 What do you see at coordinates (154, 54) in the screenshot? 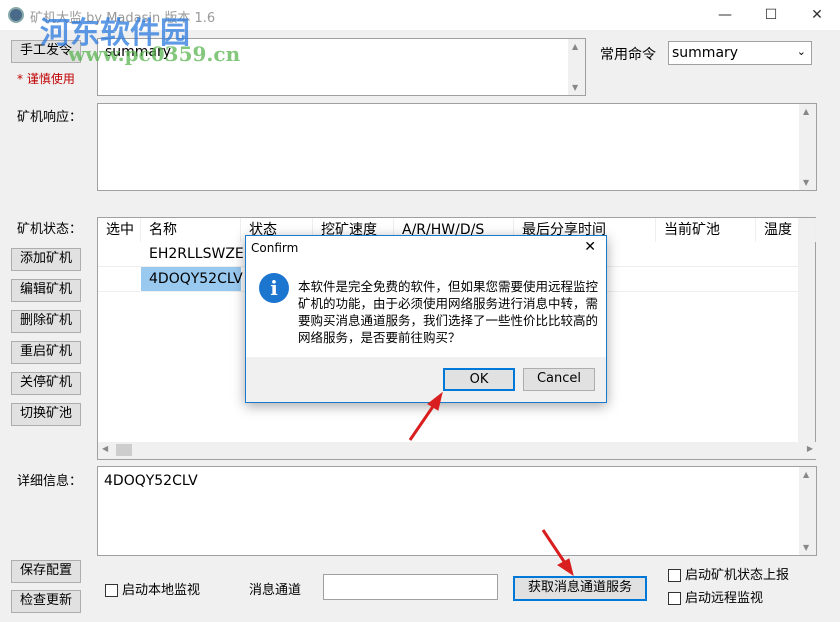
I see `watermark-url: www.pc0359.cn` at bounding box center [154, 54].